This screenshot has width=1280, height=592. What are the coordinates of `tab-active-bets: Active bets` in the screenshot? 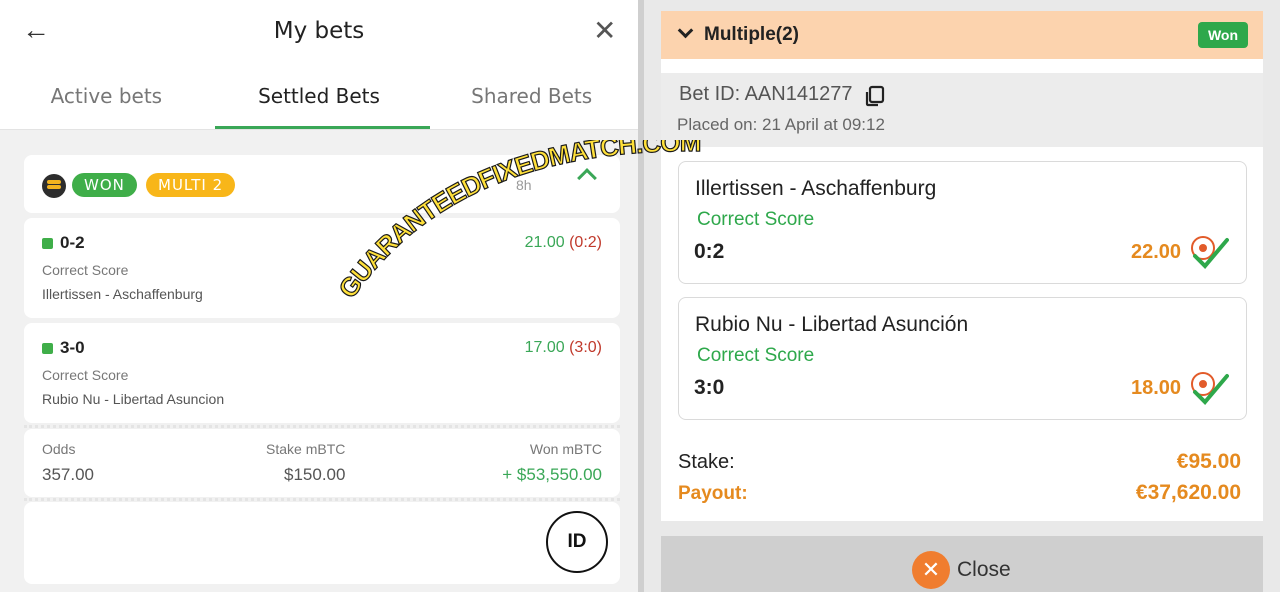 It's located at (106, 105).